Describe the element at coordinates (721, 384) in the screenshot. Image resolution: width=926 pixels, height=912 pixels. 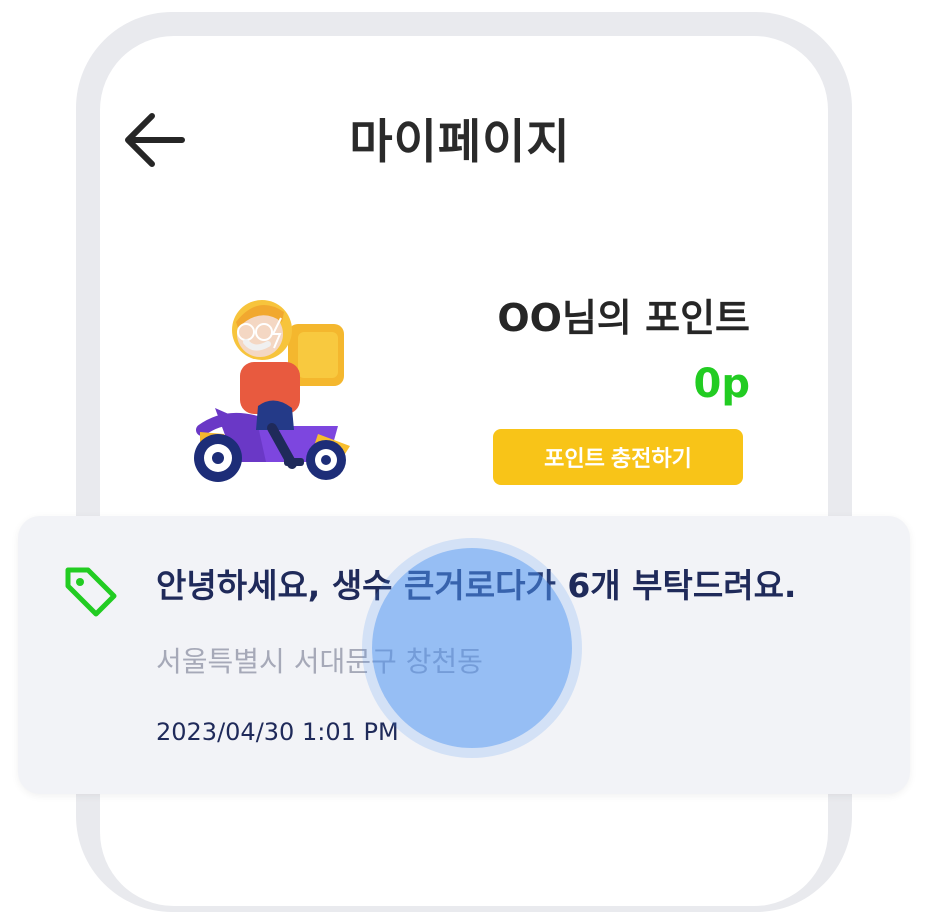
I see `points-value: 0p` at that location.